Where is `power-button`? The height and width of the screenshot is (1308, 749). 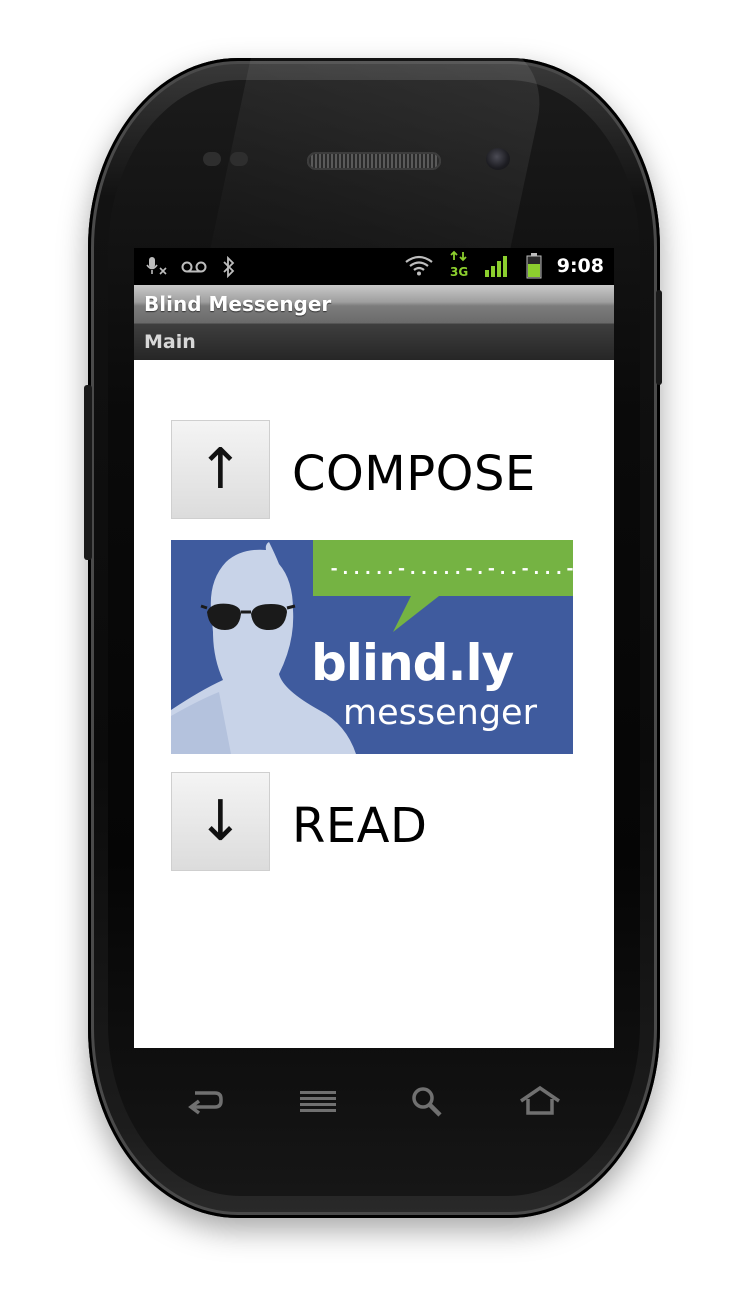
power-button is located at coordinates (659, 337).